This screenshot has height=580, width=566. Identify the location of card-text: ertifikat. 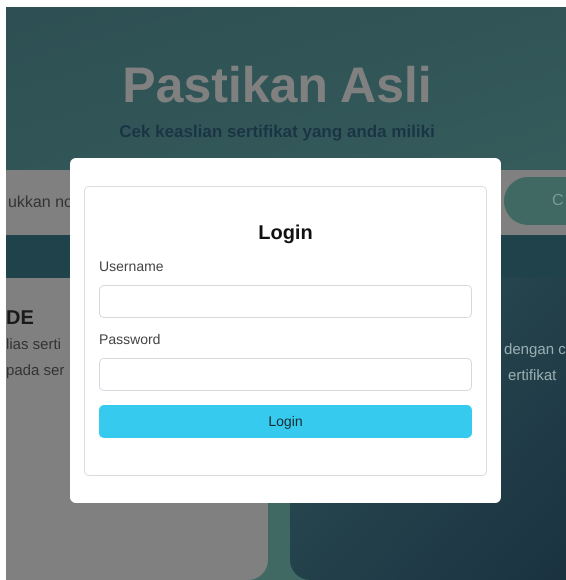
(532, 376).